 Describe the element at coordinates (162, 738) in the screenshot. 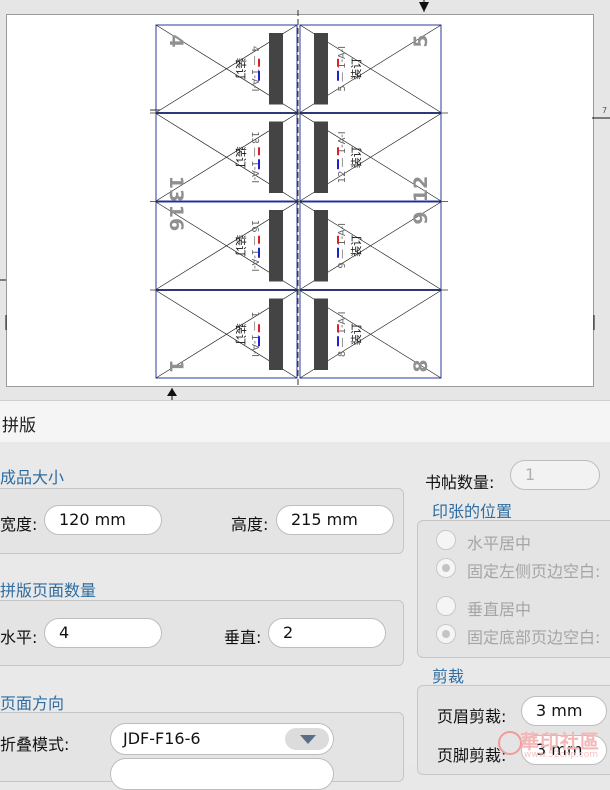

I see `fold-mode-value: JDF-F16-6` at that location.